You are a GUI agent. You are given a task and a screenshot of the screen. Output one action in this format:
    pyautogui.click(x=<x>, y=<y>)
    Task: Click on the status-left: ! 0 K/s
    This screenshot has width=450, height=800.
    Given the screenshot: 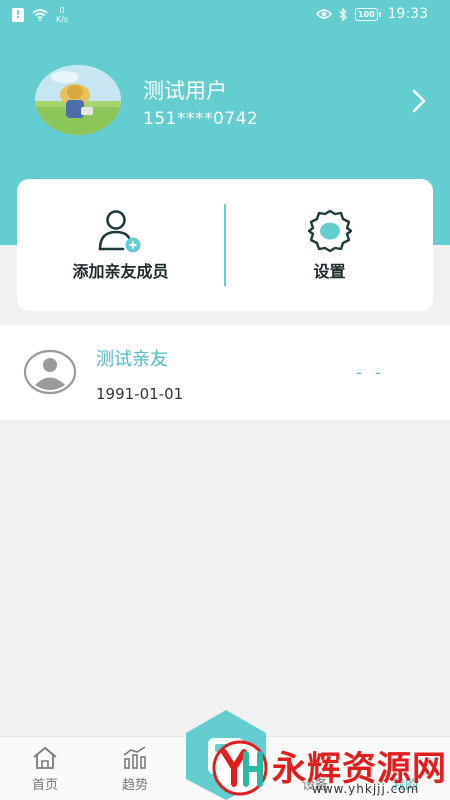 What is the action you would take?
    pyautogui.click(x=40, y=15)
    